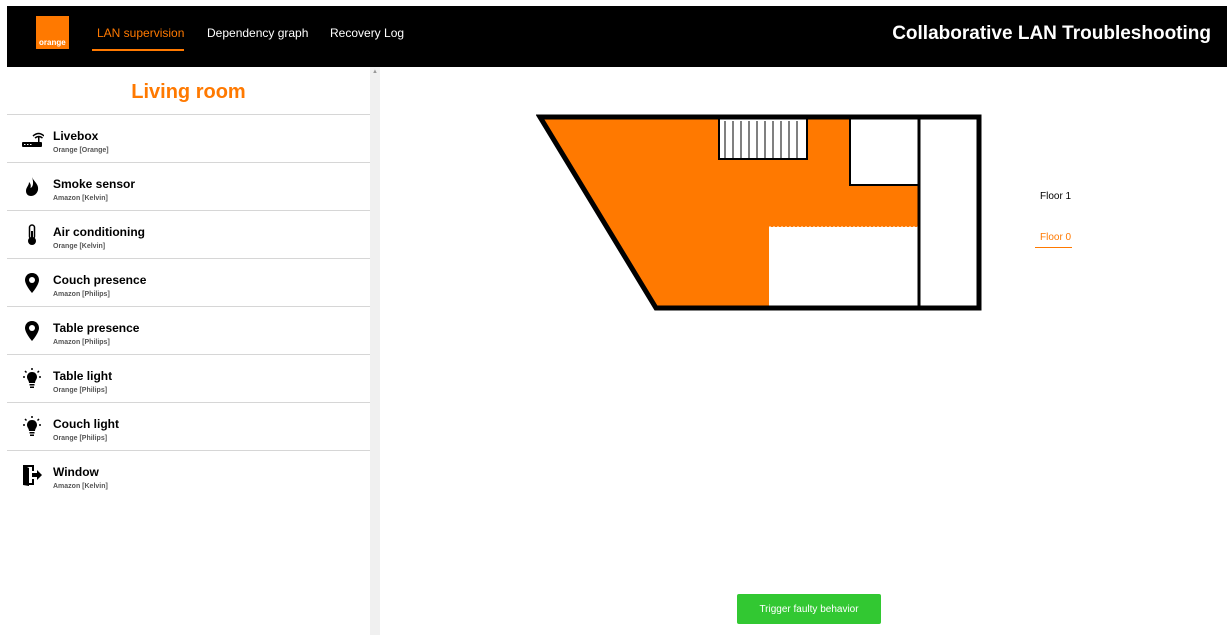 This screenshot has width=1227, height=635. I want to click on app-title: Collaborative LAN Troubleshooting, so click(1051, 33).